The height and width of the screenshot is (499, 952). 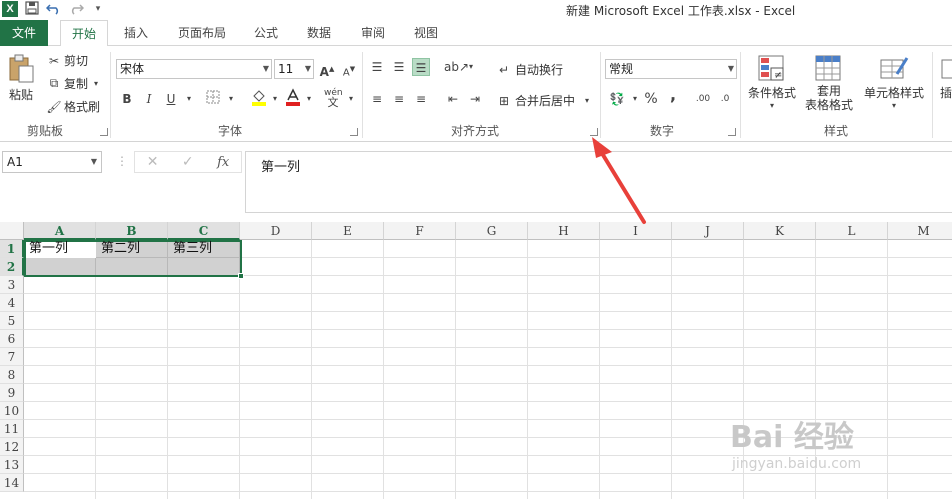 What do you see at coordinates (12, 249) in the screenshot?
I see `row-header-1: 1` at bounding box center [12, 249].